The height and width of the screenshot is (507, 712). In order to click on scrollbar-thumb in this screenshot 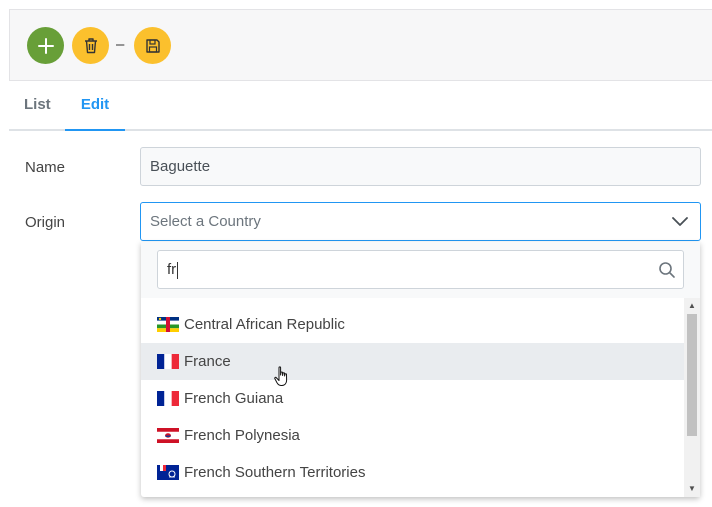, I will do `click(692, 375)`.